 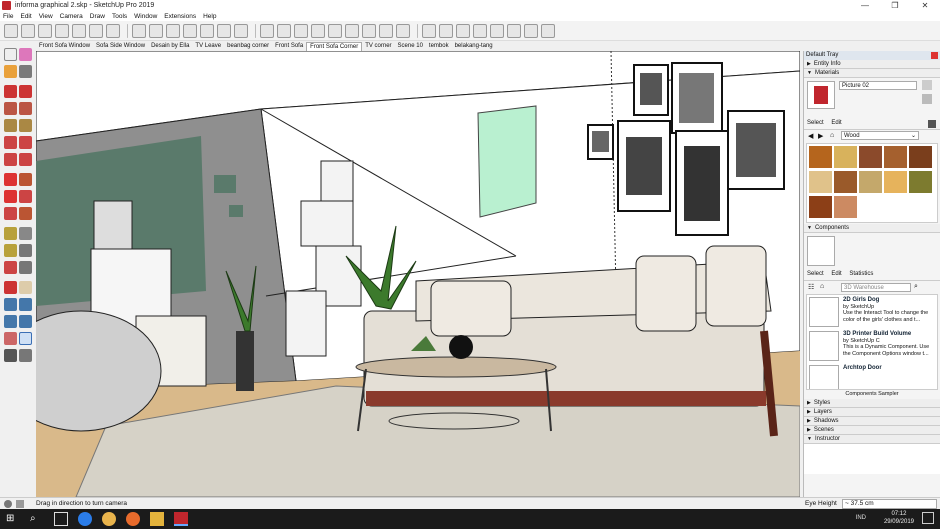 What do you see at coordinates (335, 30) in the screenshot?
I see `solid-intersect-icon` at bounding box center [335, 30].